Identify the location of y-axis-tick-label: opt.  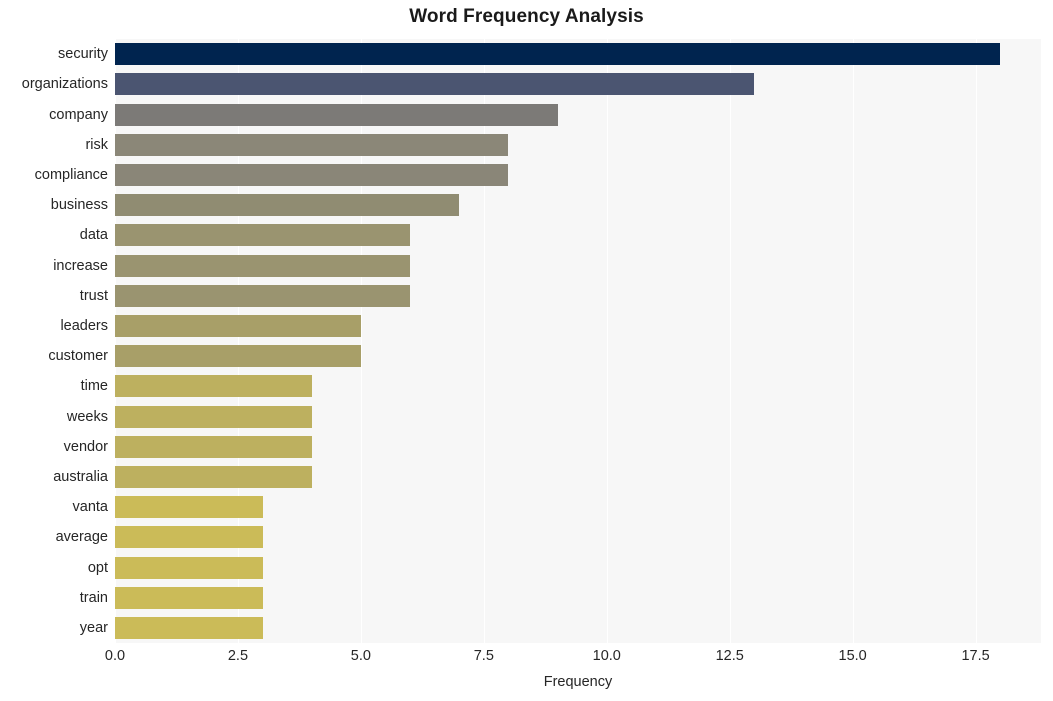
(97, 567).